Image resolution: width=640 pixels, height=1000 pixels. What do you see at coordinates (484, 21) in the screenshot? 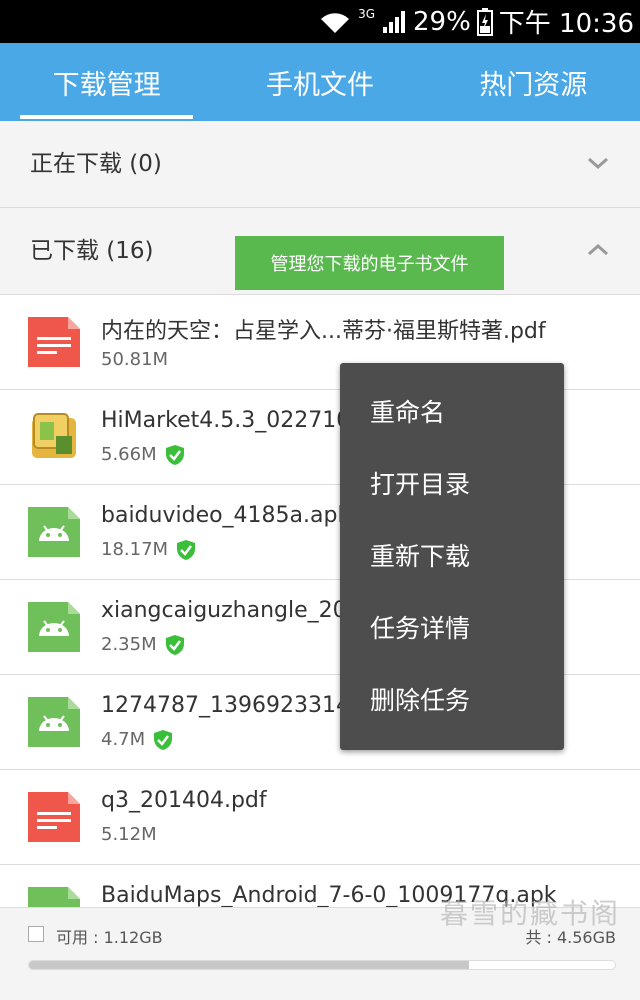
I see `battery-charging-icon` at bounding box center [484, 21].